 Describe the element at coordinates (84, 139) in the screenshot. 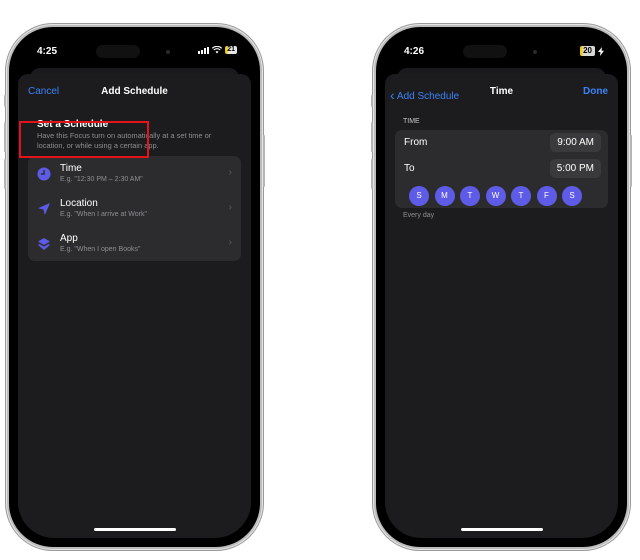

I see `highlight-box` at that location.